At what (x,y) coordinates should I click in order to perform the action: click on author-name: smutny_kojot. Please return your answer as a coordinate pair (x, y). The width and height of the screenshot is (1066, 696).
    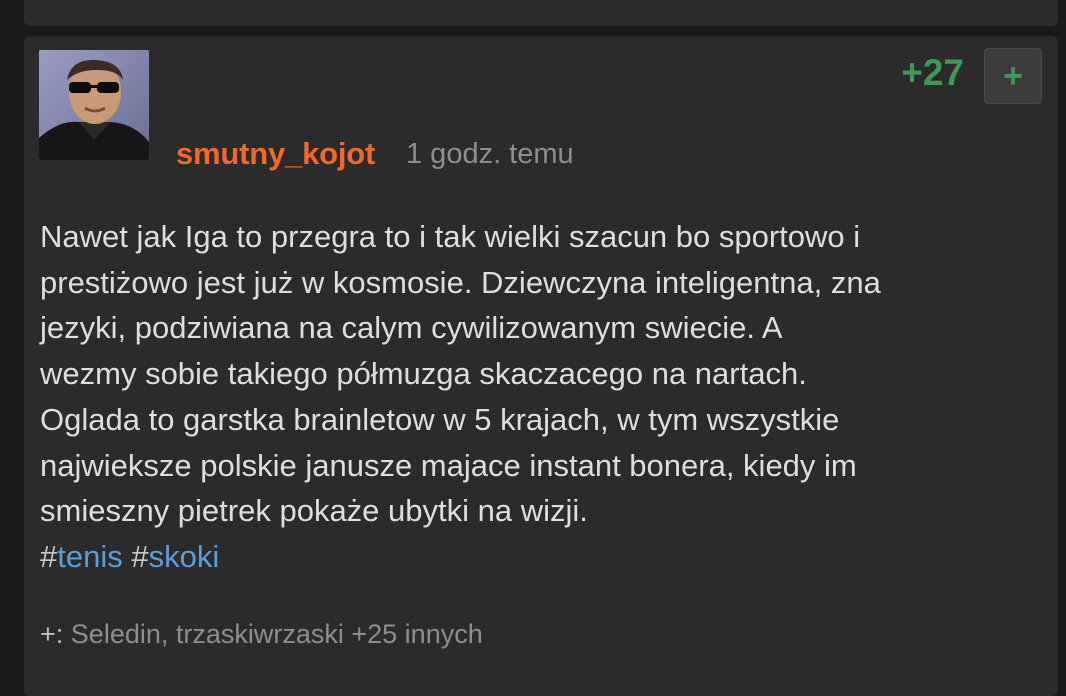
    Looking at the image, I should click on (275, 154).